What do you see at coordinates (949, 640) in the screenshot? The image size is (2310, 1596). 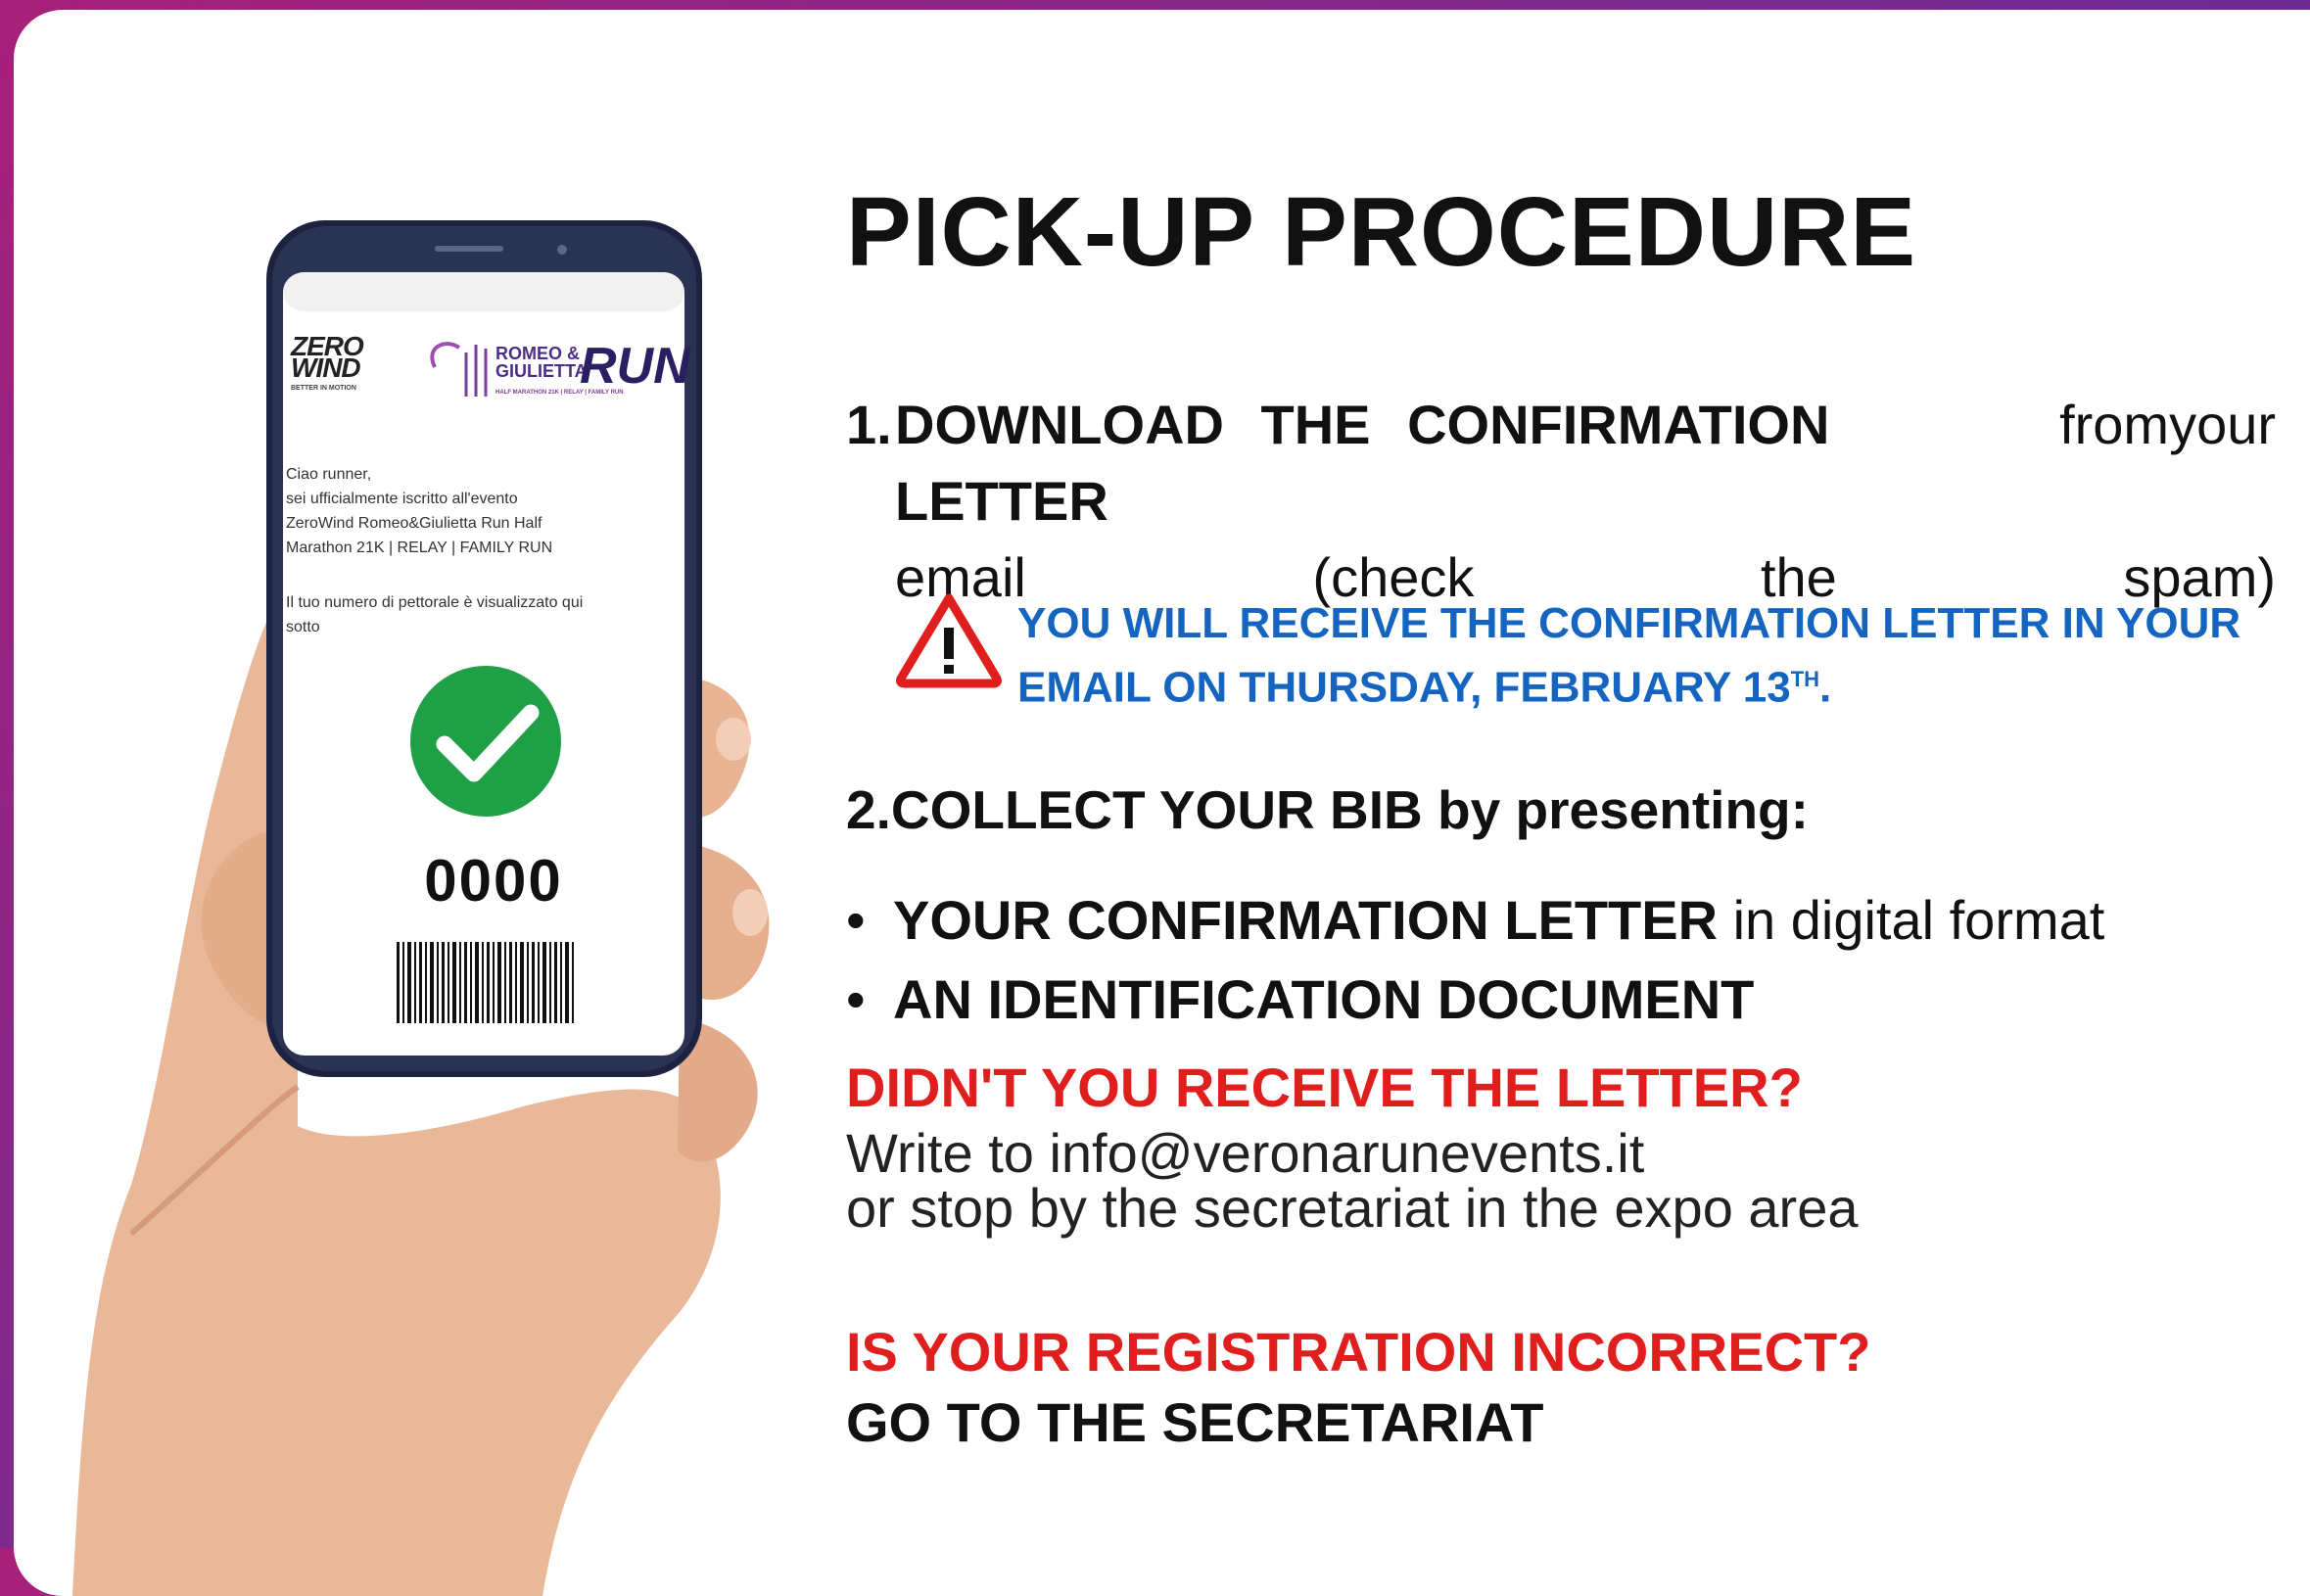 I see `warning-triangle-icon` at bounding box center [949, 640].